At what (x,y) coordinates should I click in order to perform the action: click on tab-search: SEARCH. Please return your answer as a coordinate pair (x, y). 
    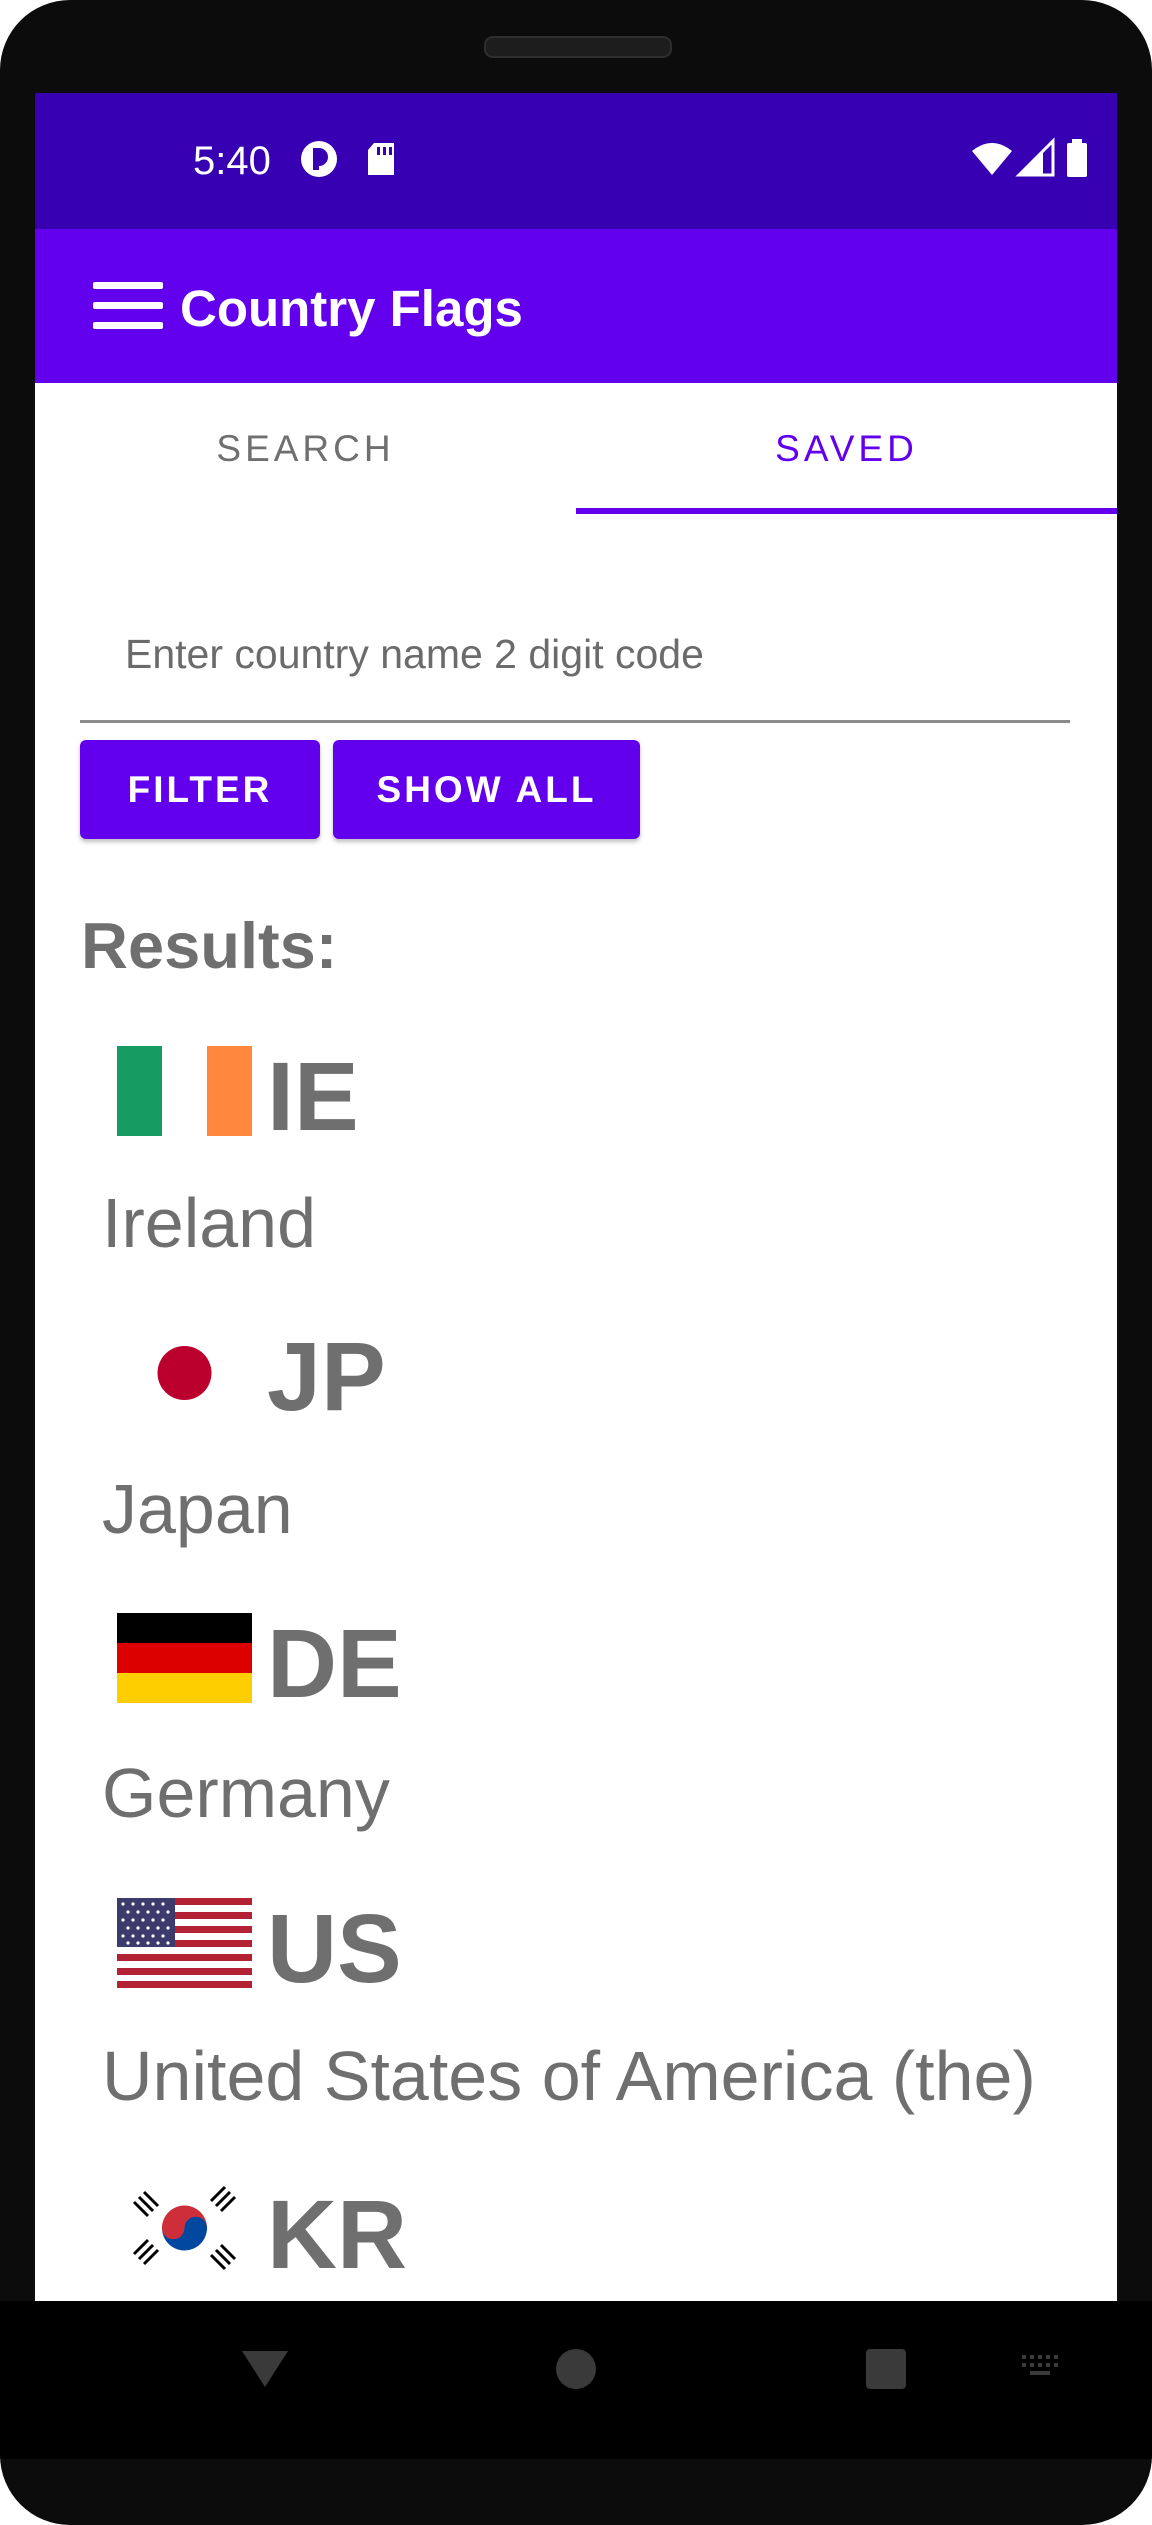
    Looking at the image, I should click on (305, 449).